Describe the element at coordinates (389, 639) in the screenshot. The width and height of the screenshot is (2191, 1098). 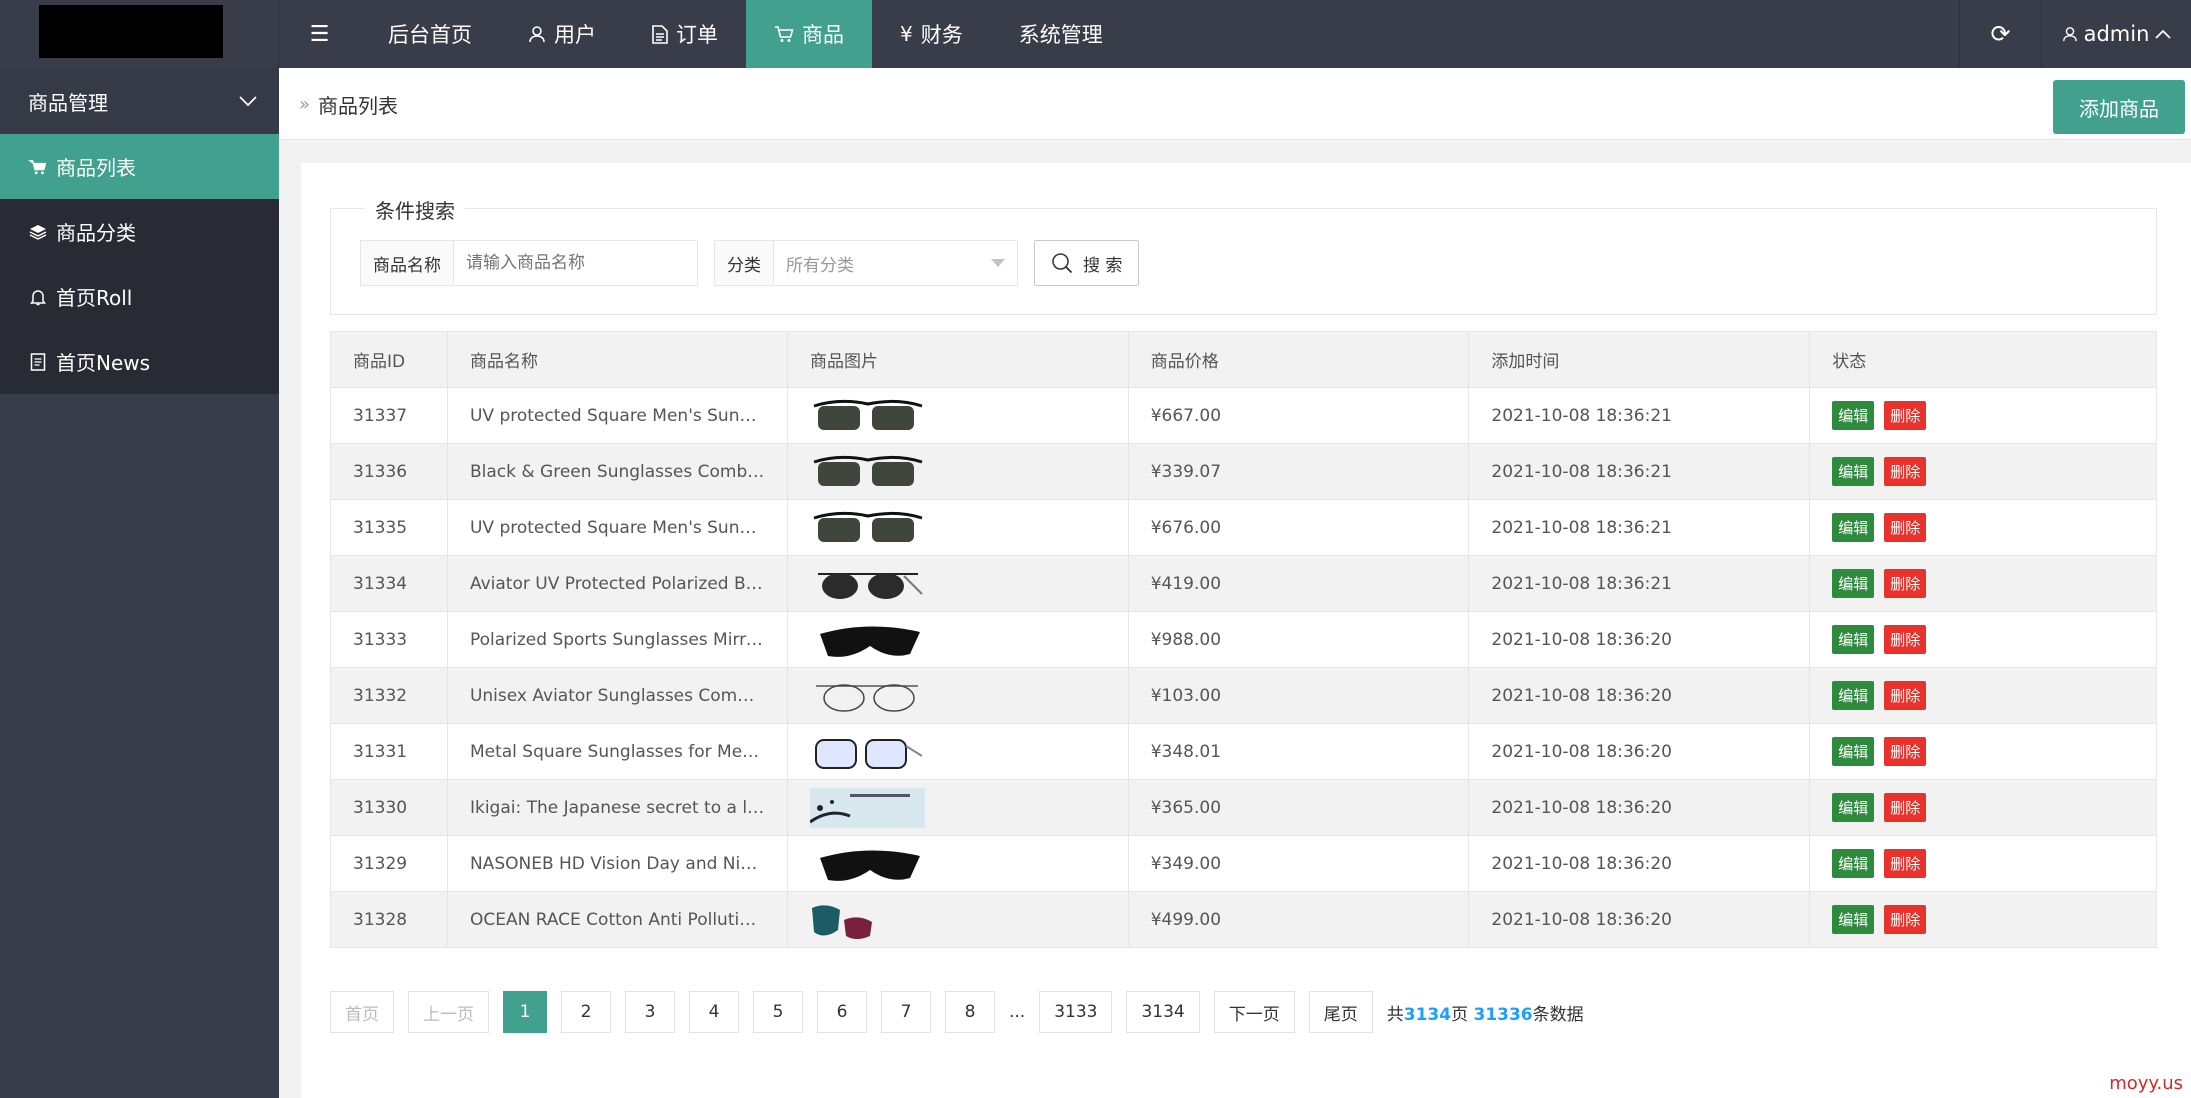
I see `cell-id: 31333` at that location.